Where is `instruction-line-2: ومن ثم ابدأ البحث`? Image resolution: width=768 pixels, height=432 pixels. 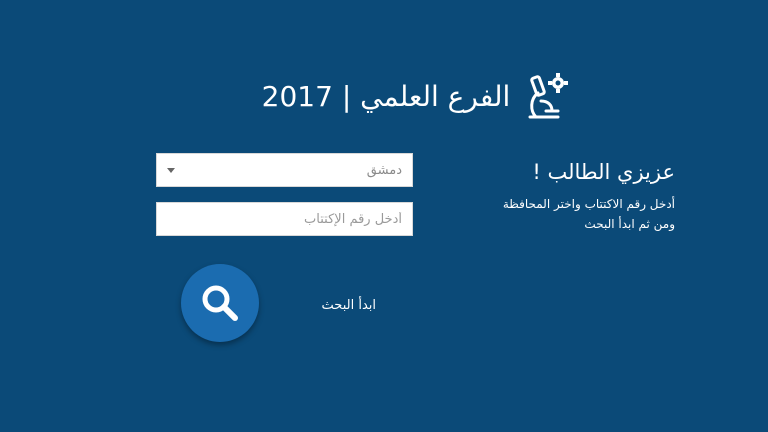
instruction-line-2: ومن ثم ابدأ البحث is located at coordinates (629, 224).